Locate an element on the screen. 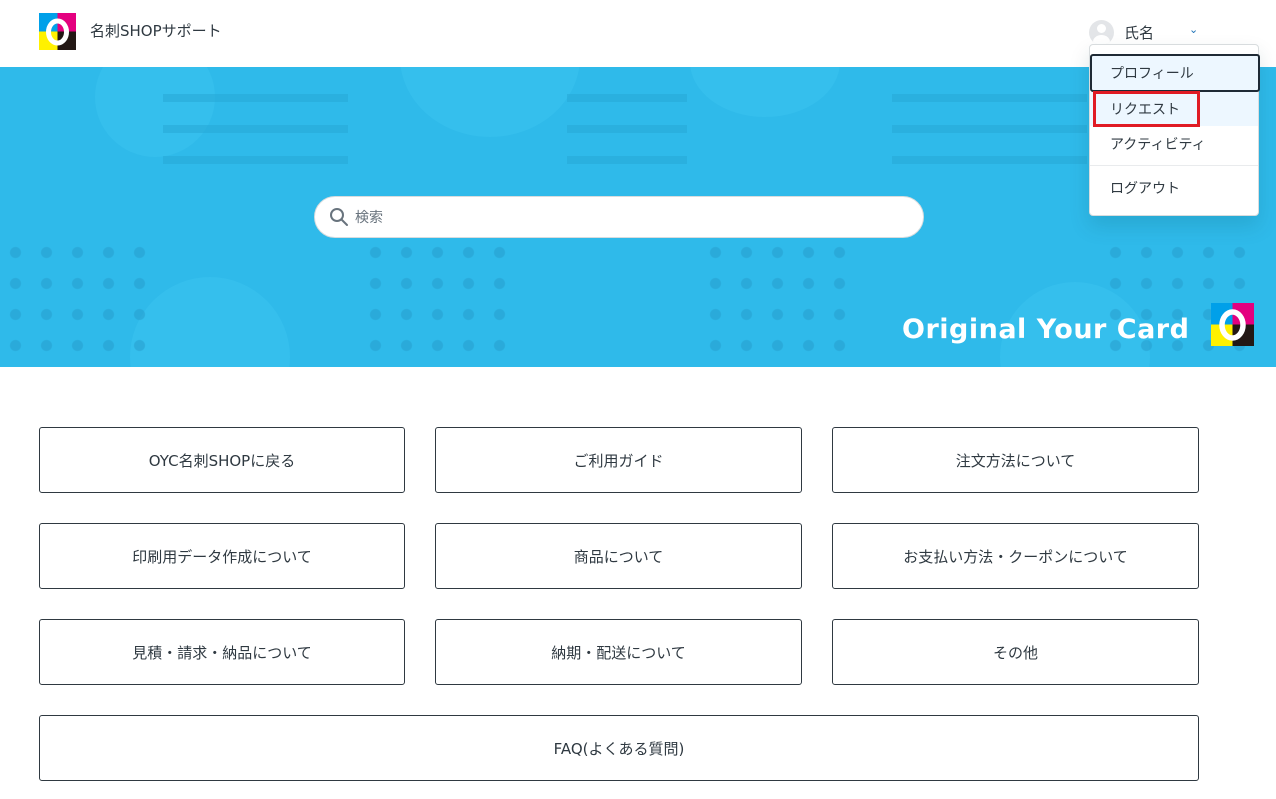 The image size is (1276, 799). search-icon is located at coordinates (339, 217).